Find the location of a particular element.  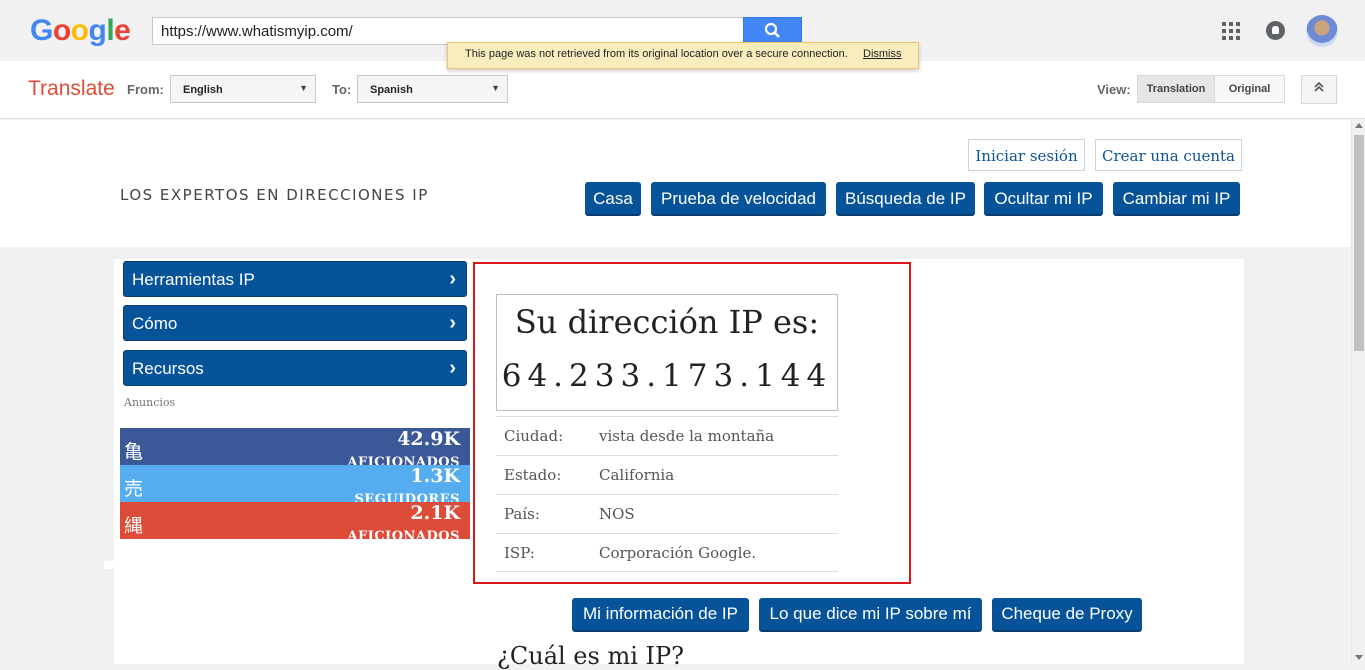

search-icon is located at coordinates (772, 30).